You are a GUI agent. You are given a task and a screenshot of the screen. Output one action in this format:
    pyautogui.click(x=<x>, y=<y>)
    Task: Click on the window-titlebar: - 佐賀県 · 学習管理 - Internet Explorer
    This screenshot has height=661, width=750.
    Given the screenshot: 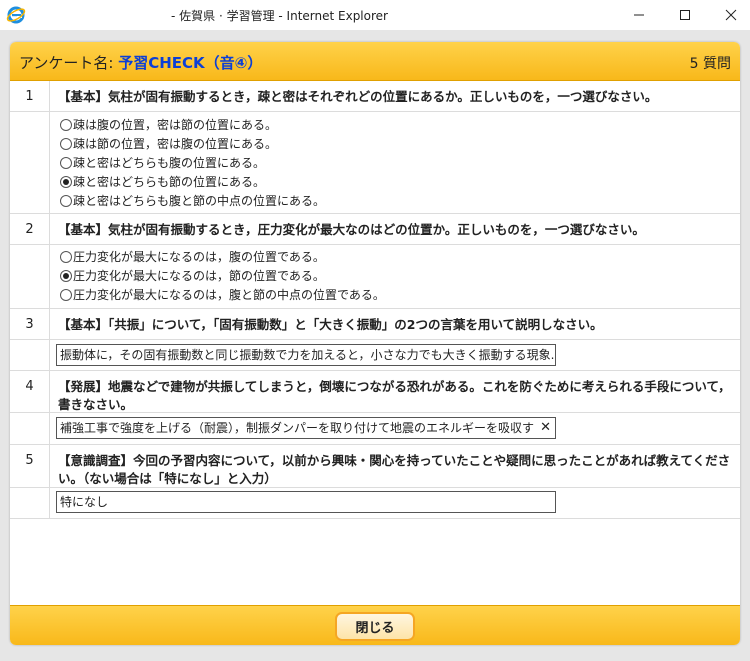 What is the action you would take?
    pyautogui.click(x=375, y=15)
    